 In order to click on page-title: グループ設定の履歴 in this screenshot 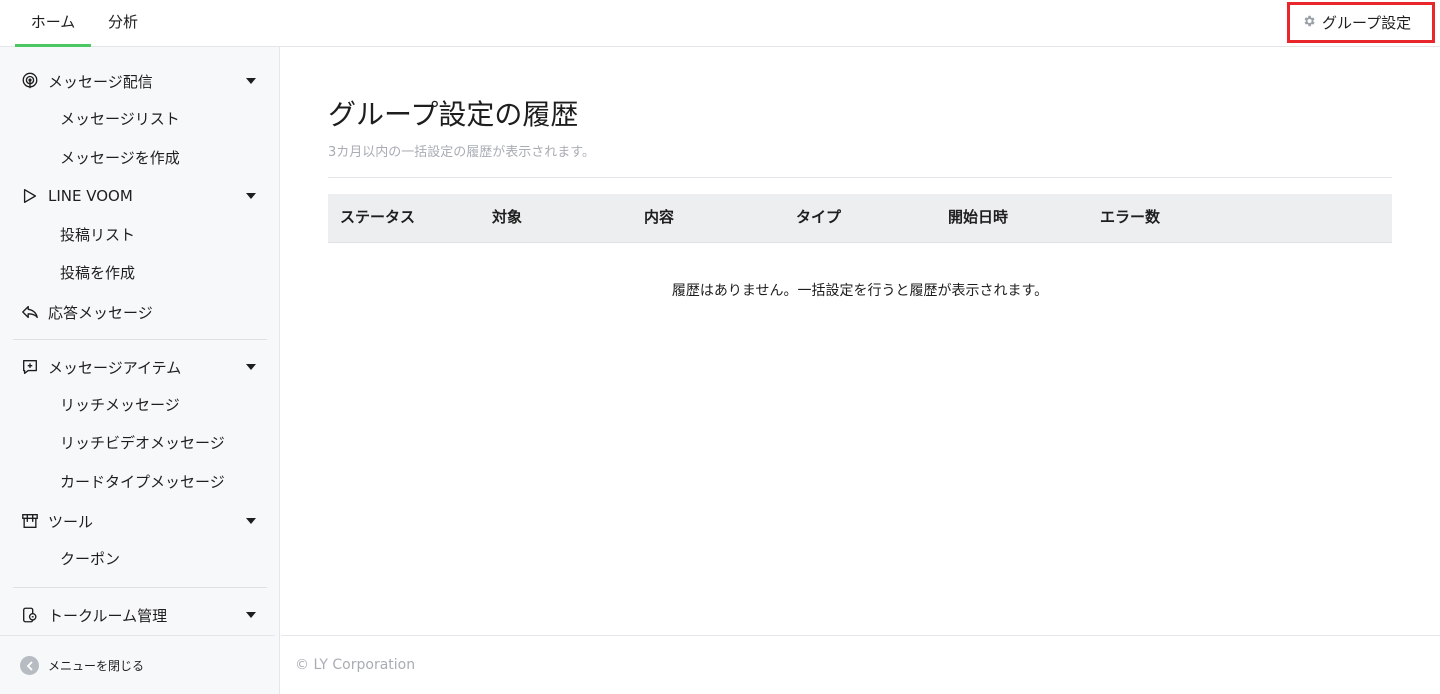, I will do `click(453, 114)`.